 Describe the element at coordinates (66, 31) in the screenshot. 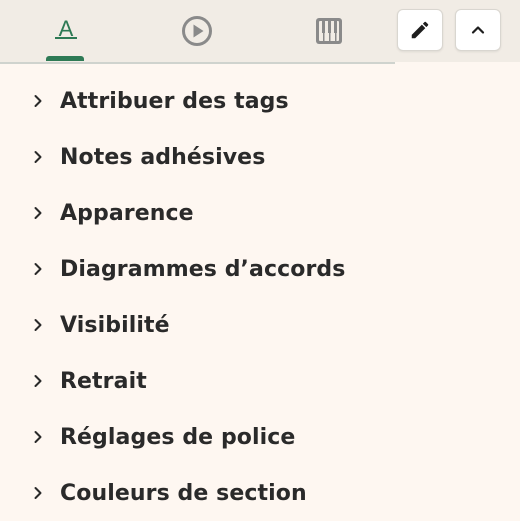

I see `tab-text: A` at that location.